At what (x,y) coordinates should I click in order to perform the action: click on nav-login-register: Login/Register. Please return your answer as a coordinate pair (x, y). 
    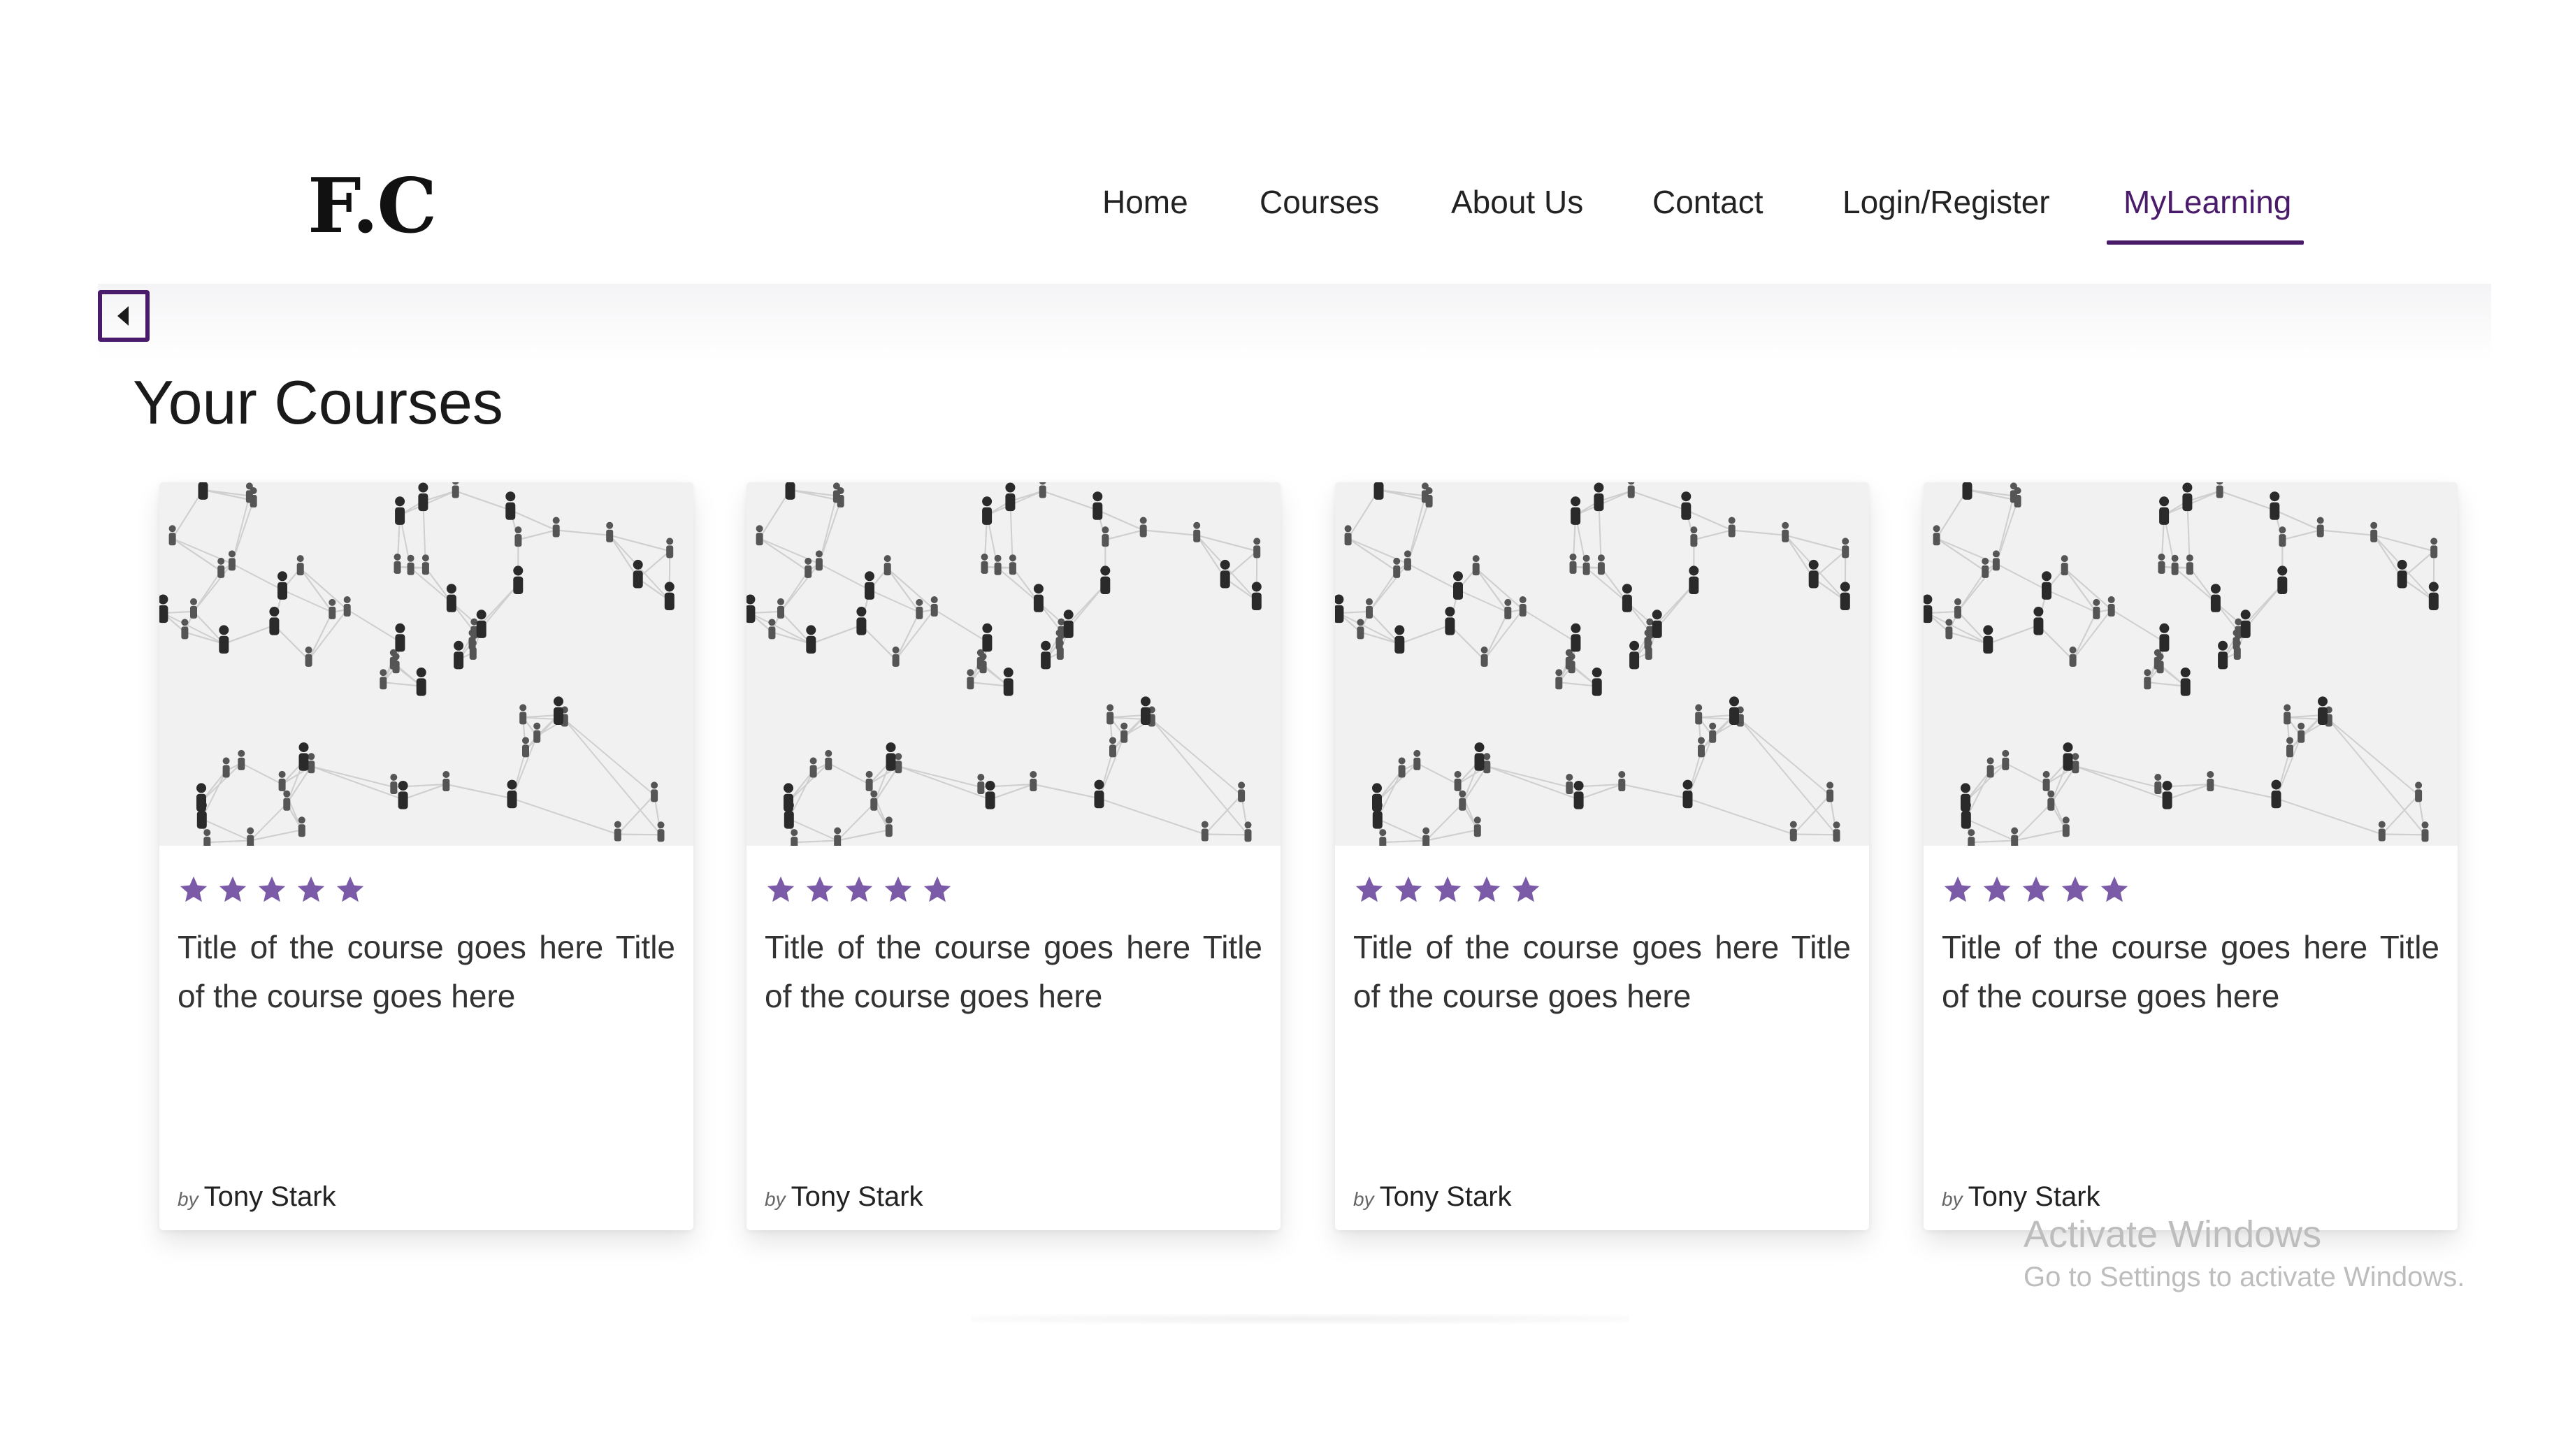
    Looking at the image, I should click on (1946, 202).